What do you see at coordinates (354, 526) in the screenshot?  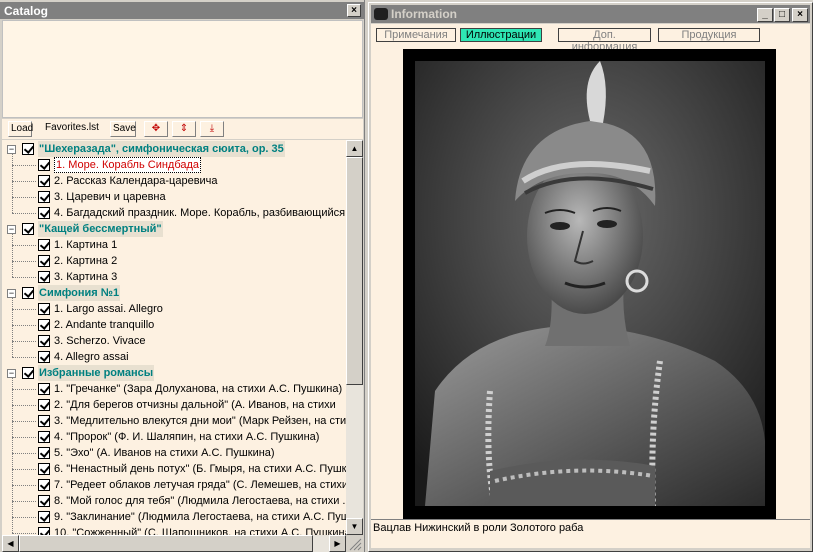 I see `scroll-down-button: ▼` at bounding box center [354, 526].